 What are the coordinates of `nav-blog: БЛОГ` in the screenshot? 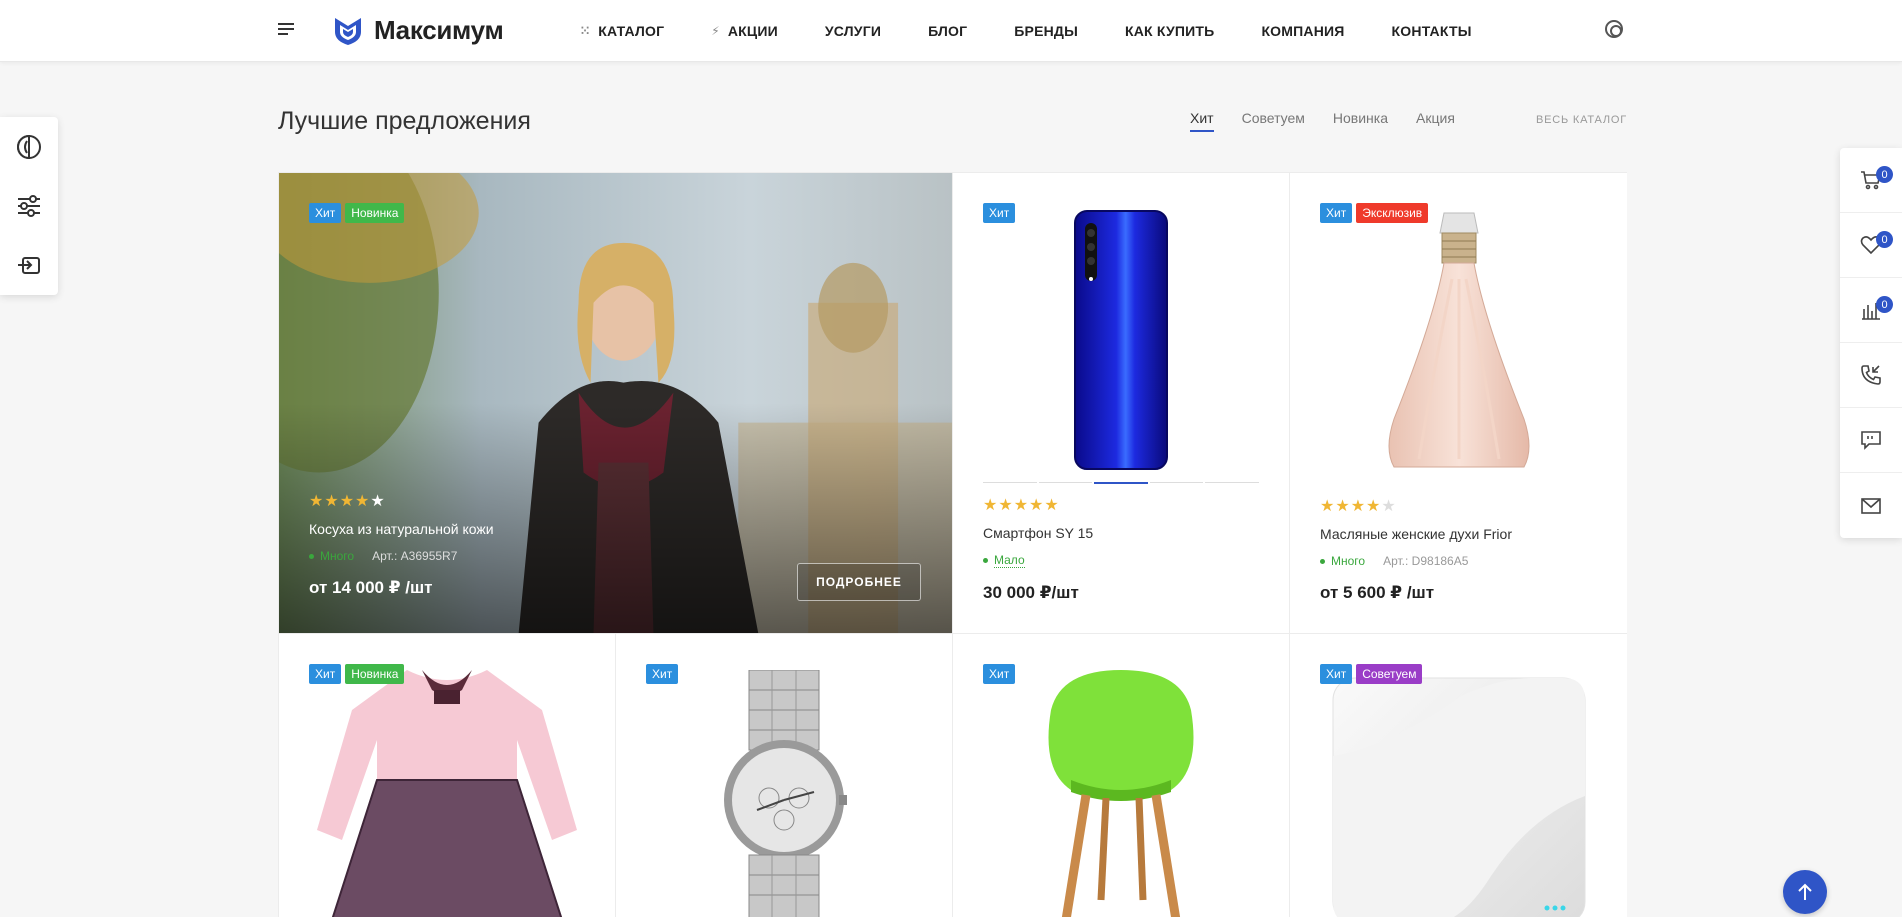 It's located at (947, 31).